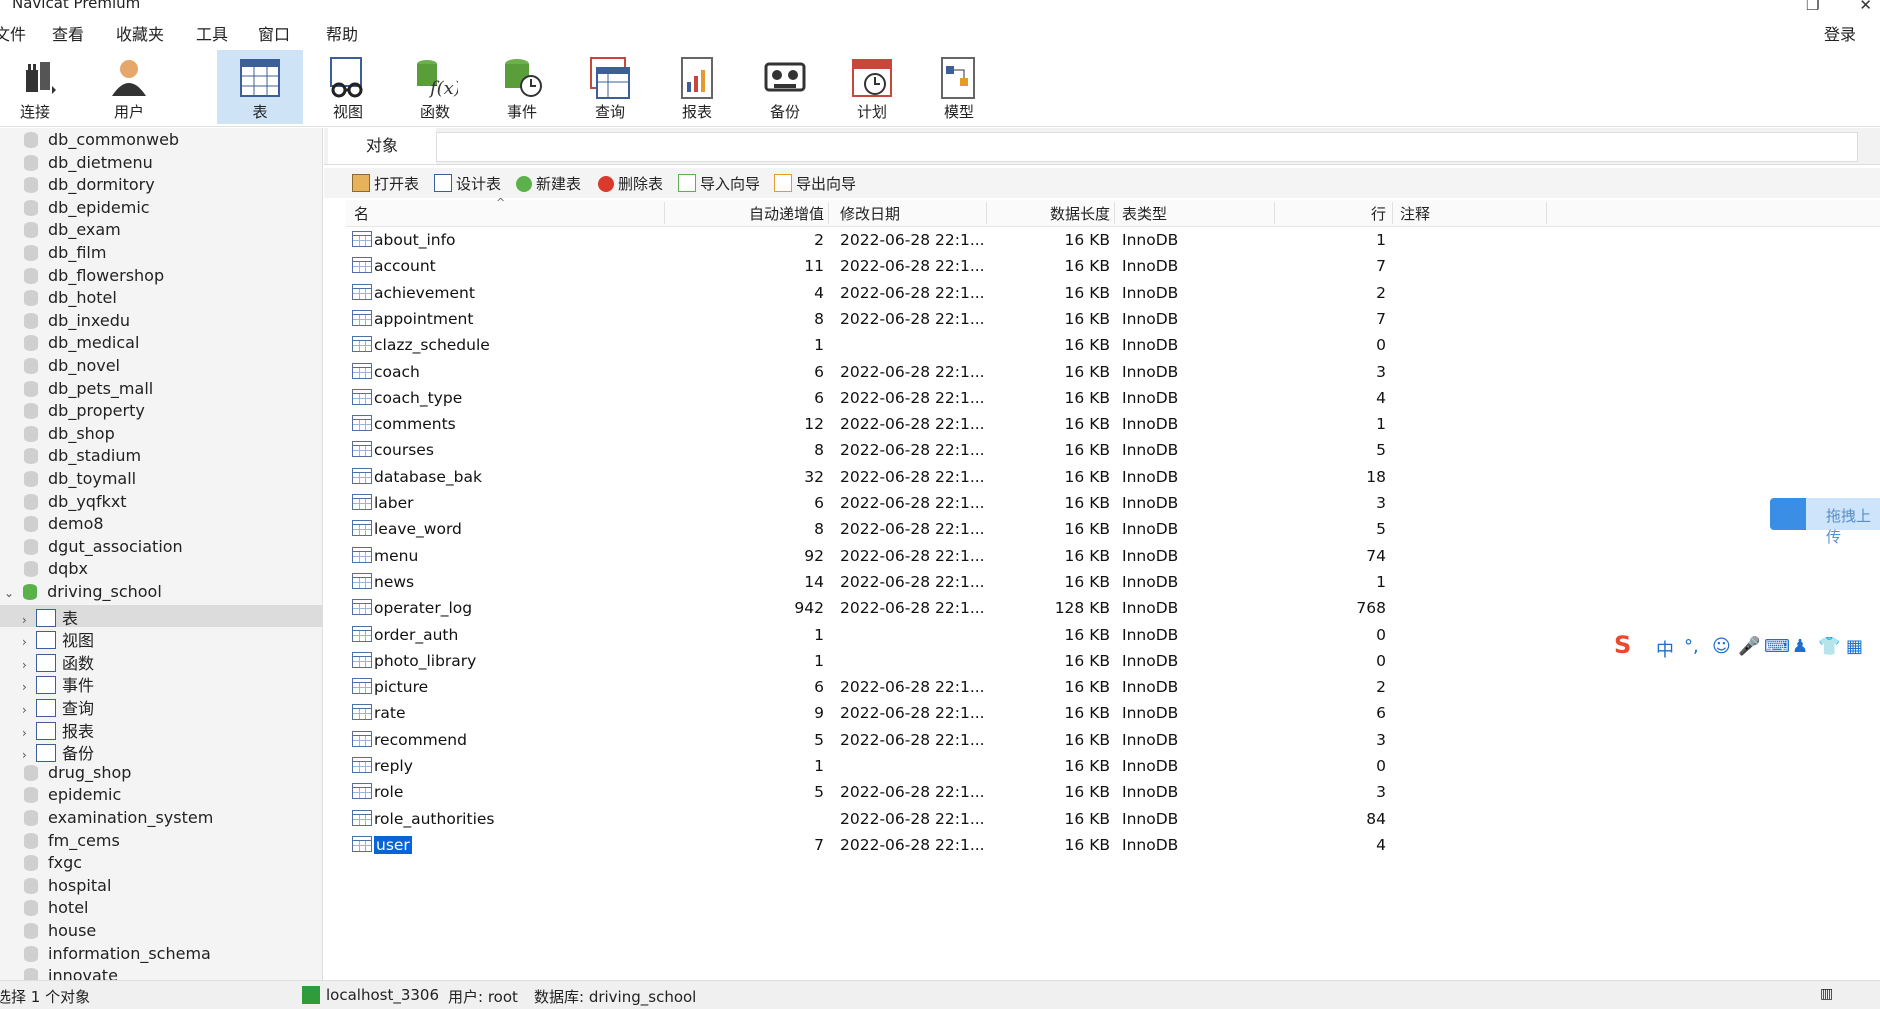 The image size is (1880, 1009). Describe the element at coordinates (1812, 7) in the screenshot. I see `restore-icon: ❐` at that location.